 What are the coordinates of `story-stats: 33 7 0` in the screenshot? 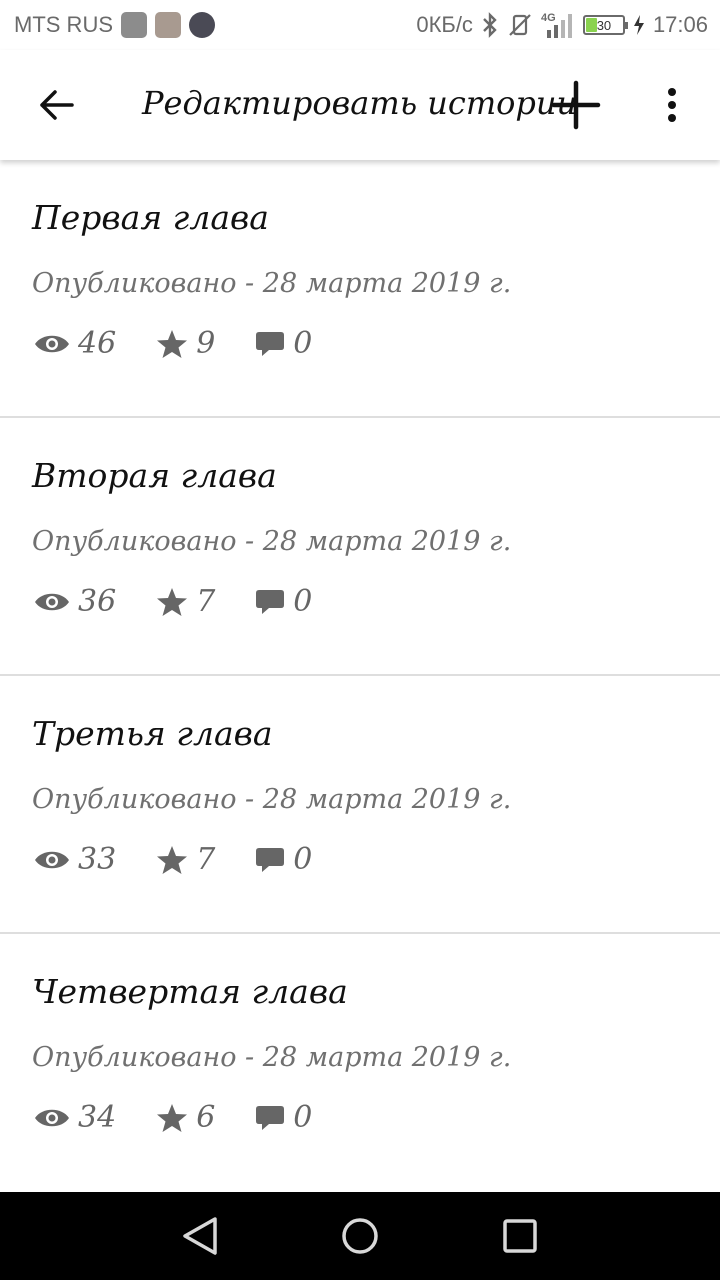 It's located at (193, 859).